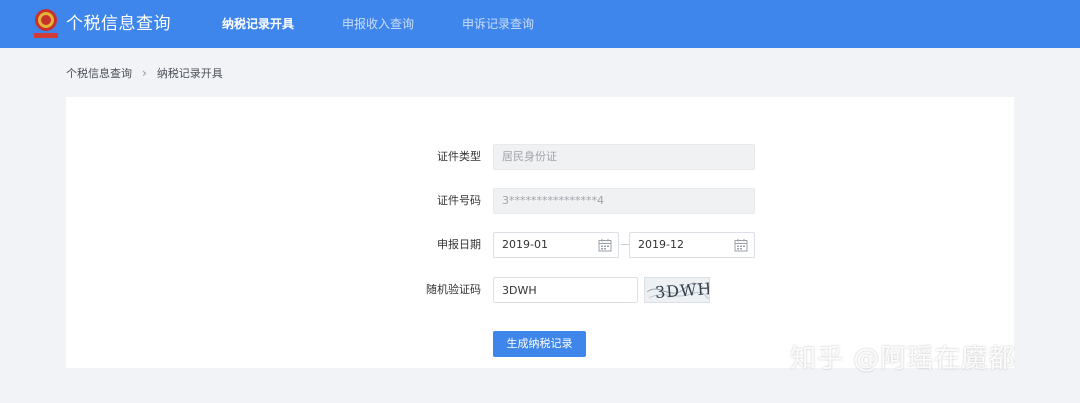  I want to click on generate-record-button: 生成纳税记录, so click(539, 344).